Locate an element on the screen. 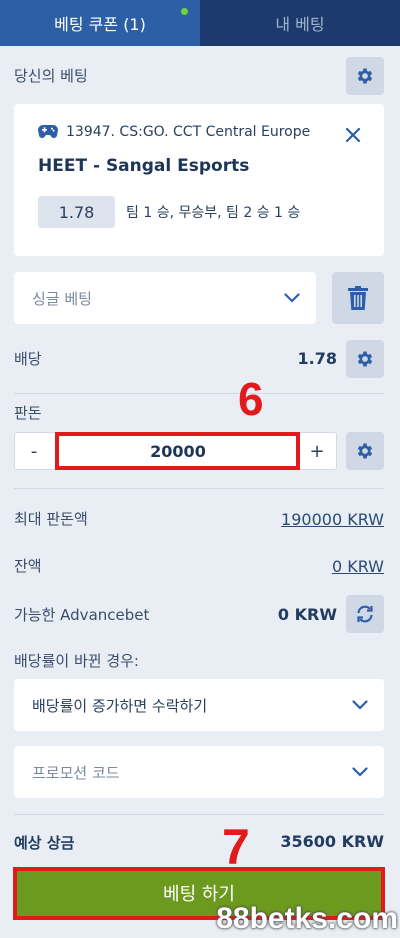  odds-label: 배당 is located at coordinates (28, 359).